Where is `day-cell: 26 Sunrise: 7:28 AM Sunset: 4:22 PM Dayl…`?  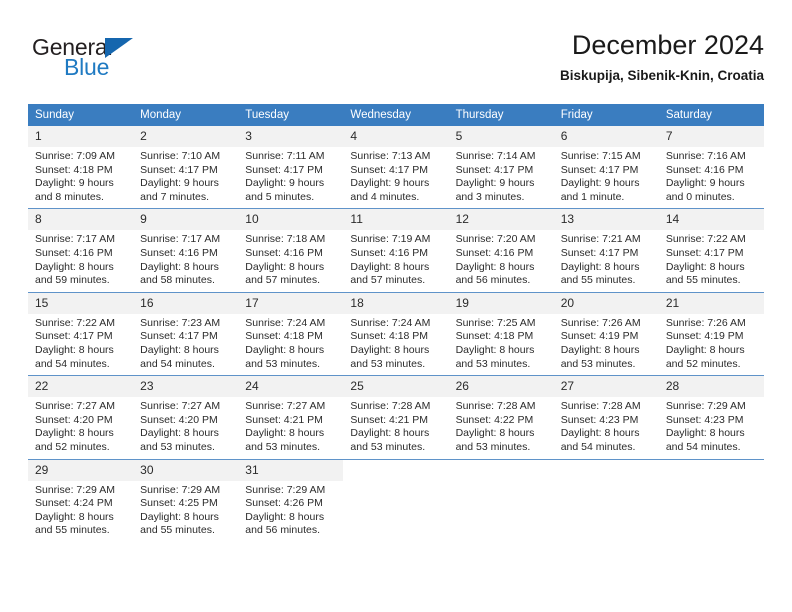 day-cell: 26 Sunrise: 7:28 AM Sunset: 4:22 PM Dayl… is located at coordinates (501, 417).